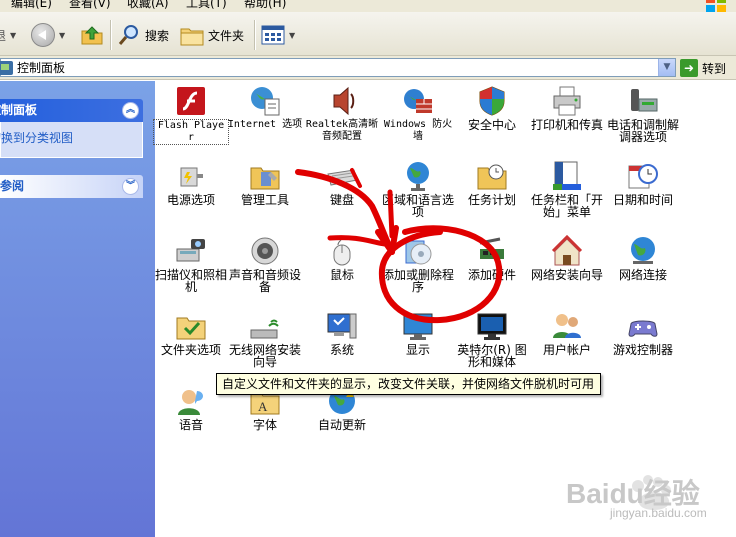  I want to click on intel-graphics-icon, so click(492, 326).